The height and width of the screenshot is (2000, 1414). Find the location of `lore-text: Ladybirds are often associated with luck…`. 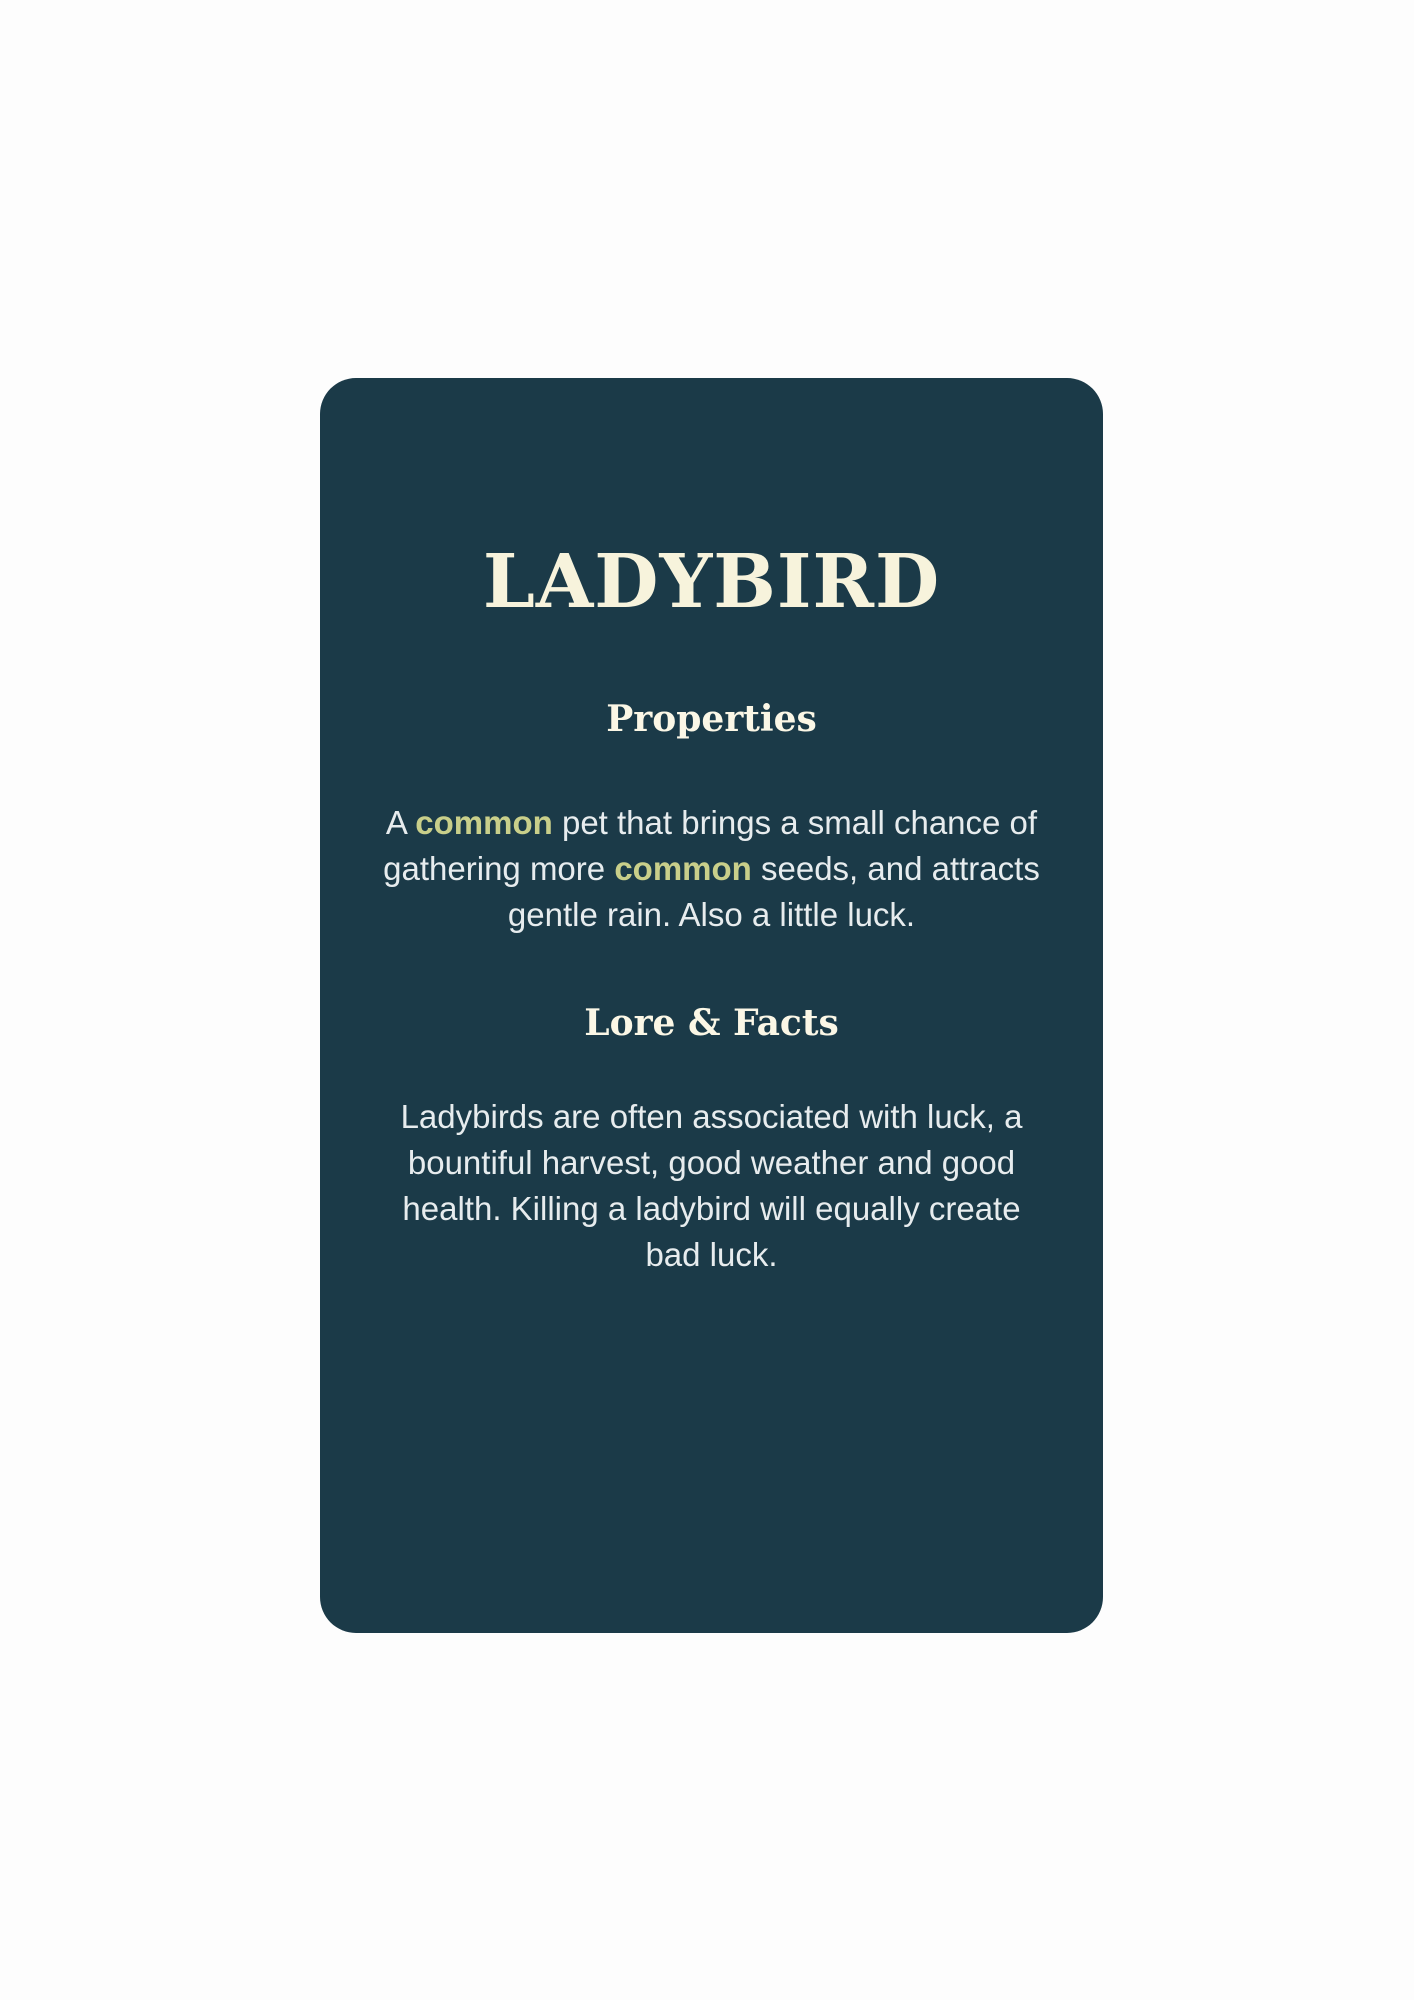

lore-text: Ladybirds are often associated with luck… is located at coordinates (711, 1185).